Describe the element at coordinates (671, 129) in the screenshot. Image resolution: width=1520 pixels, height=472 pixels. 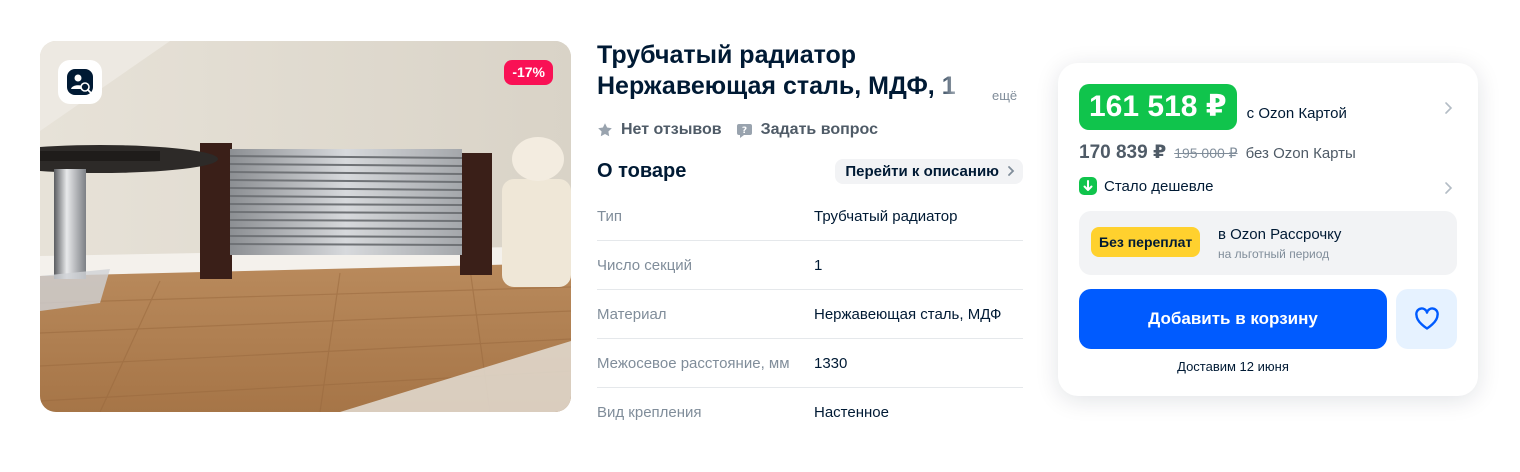
I see `reviews-label: Нет отзывов` at that location.